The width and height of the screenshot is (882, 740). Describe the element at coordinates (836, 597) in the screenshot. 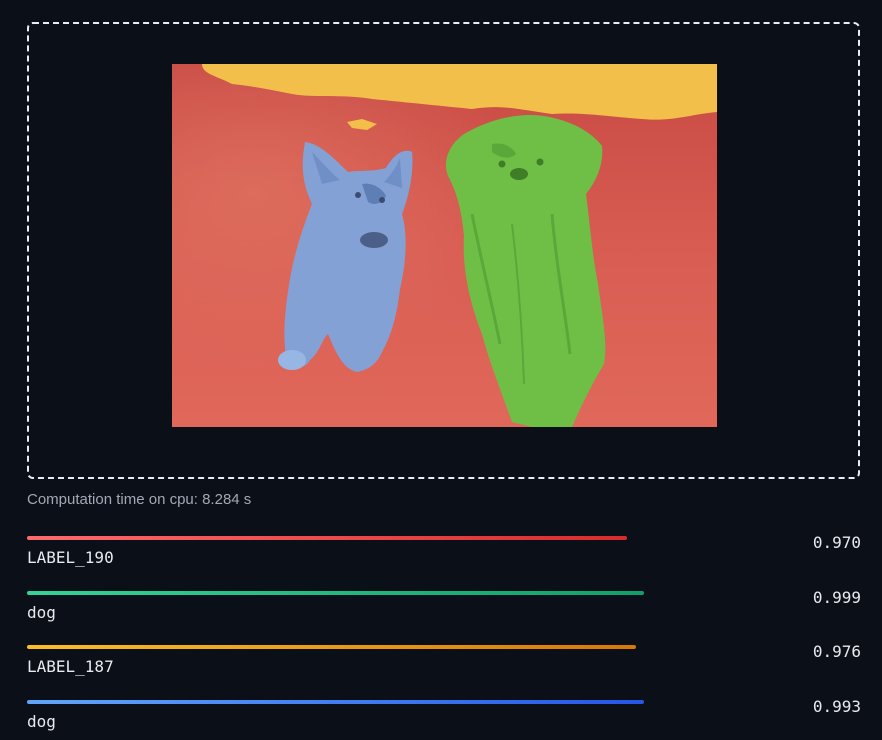

I see `result-score: 0.999` at that location.